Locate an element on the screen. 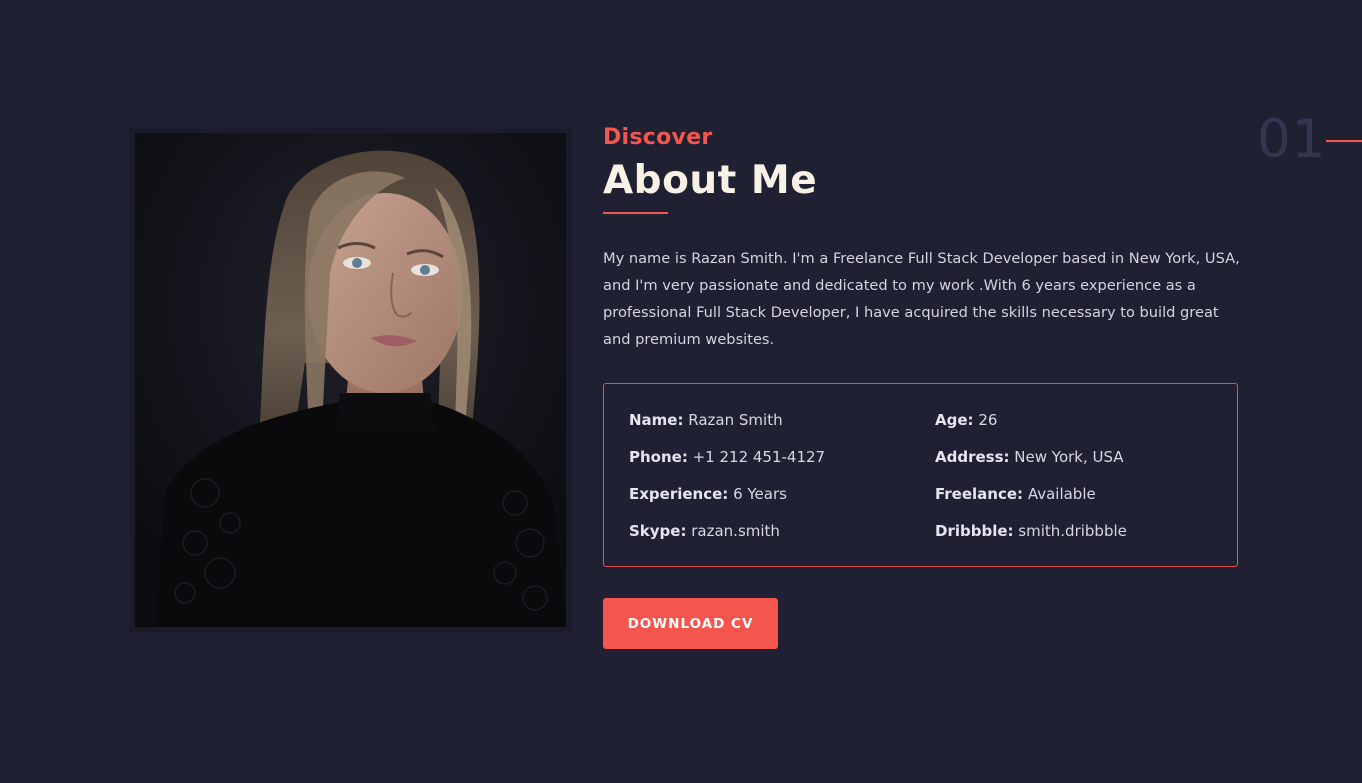  info-dribbble: Dribbble: smith.dribbble is located at coordinates (1031, 531).